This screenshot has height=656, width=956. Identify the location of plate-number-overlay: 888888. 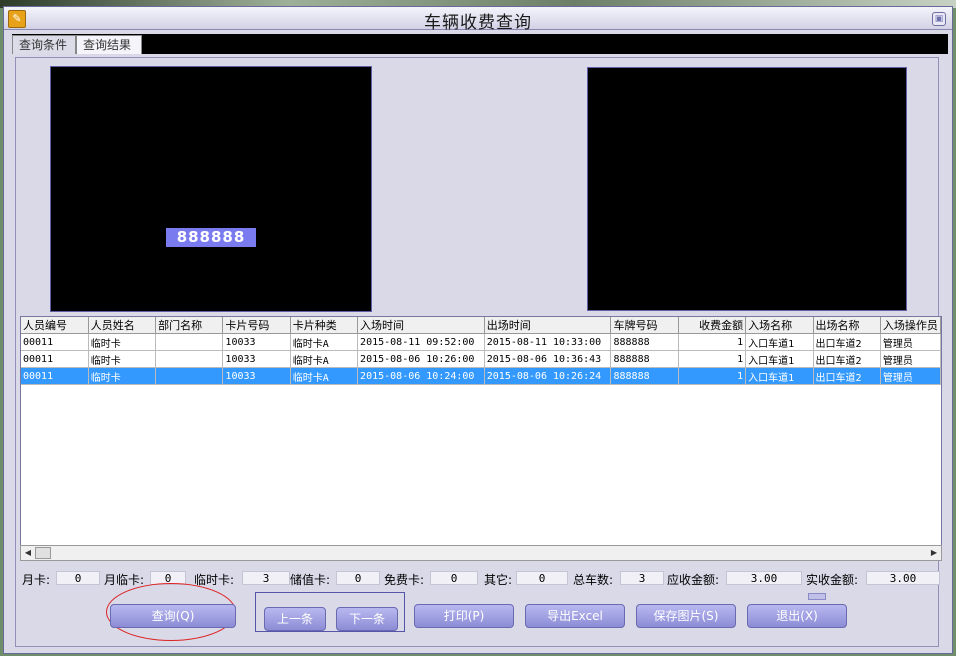
(211, 237).